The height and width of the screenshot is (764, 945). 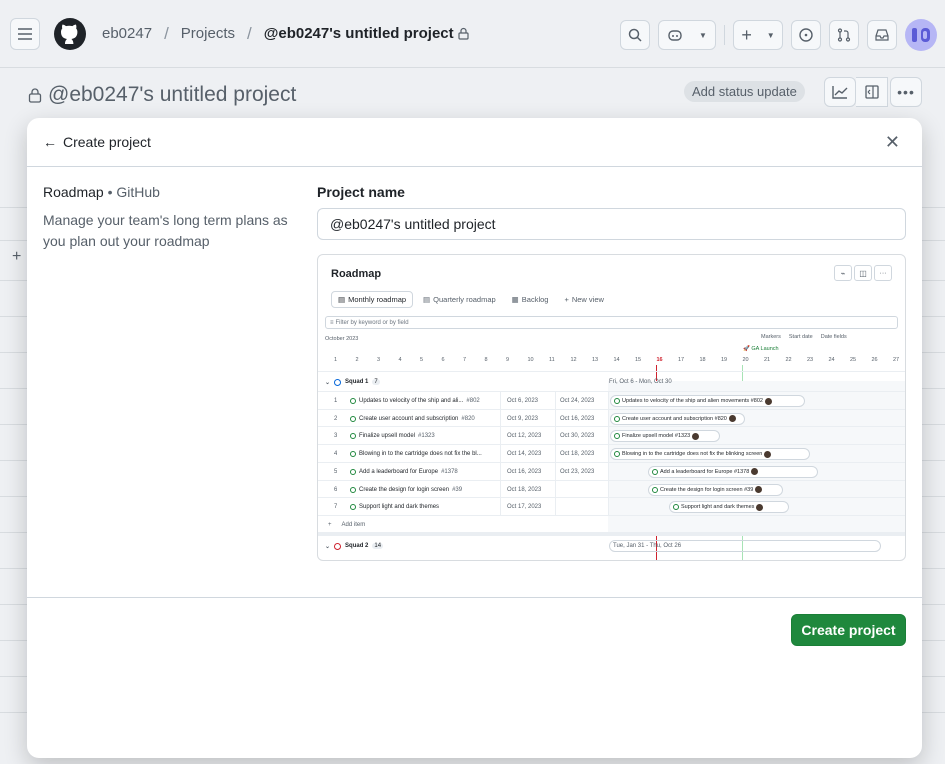 I want to click on breadcrumb-projects: Projects, so click(x=208, y=33).